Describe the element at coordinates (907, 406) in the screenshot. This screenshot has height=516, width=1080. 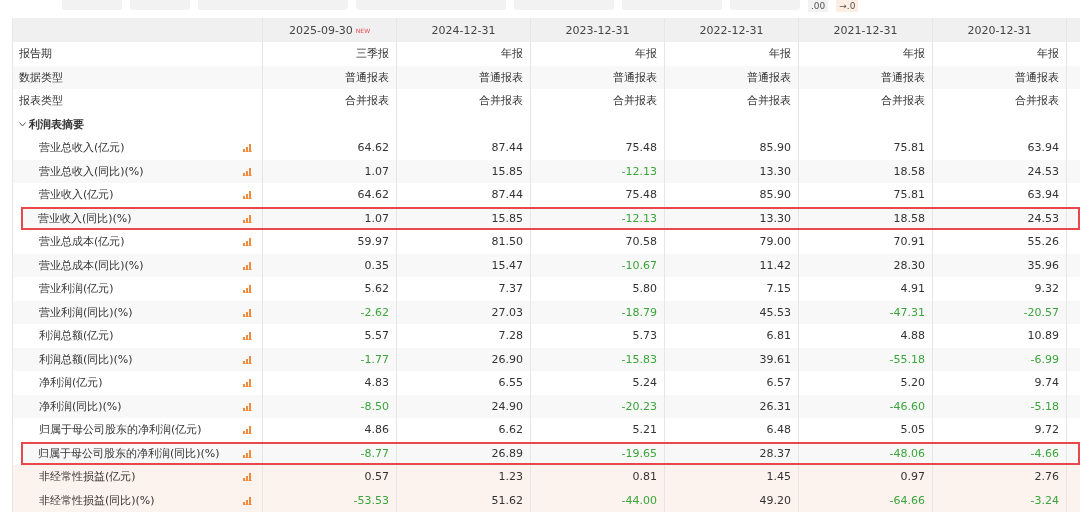
I see `table-cell: -46.60` at that location.